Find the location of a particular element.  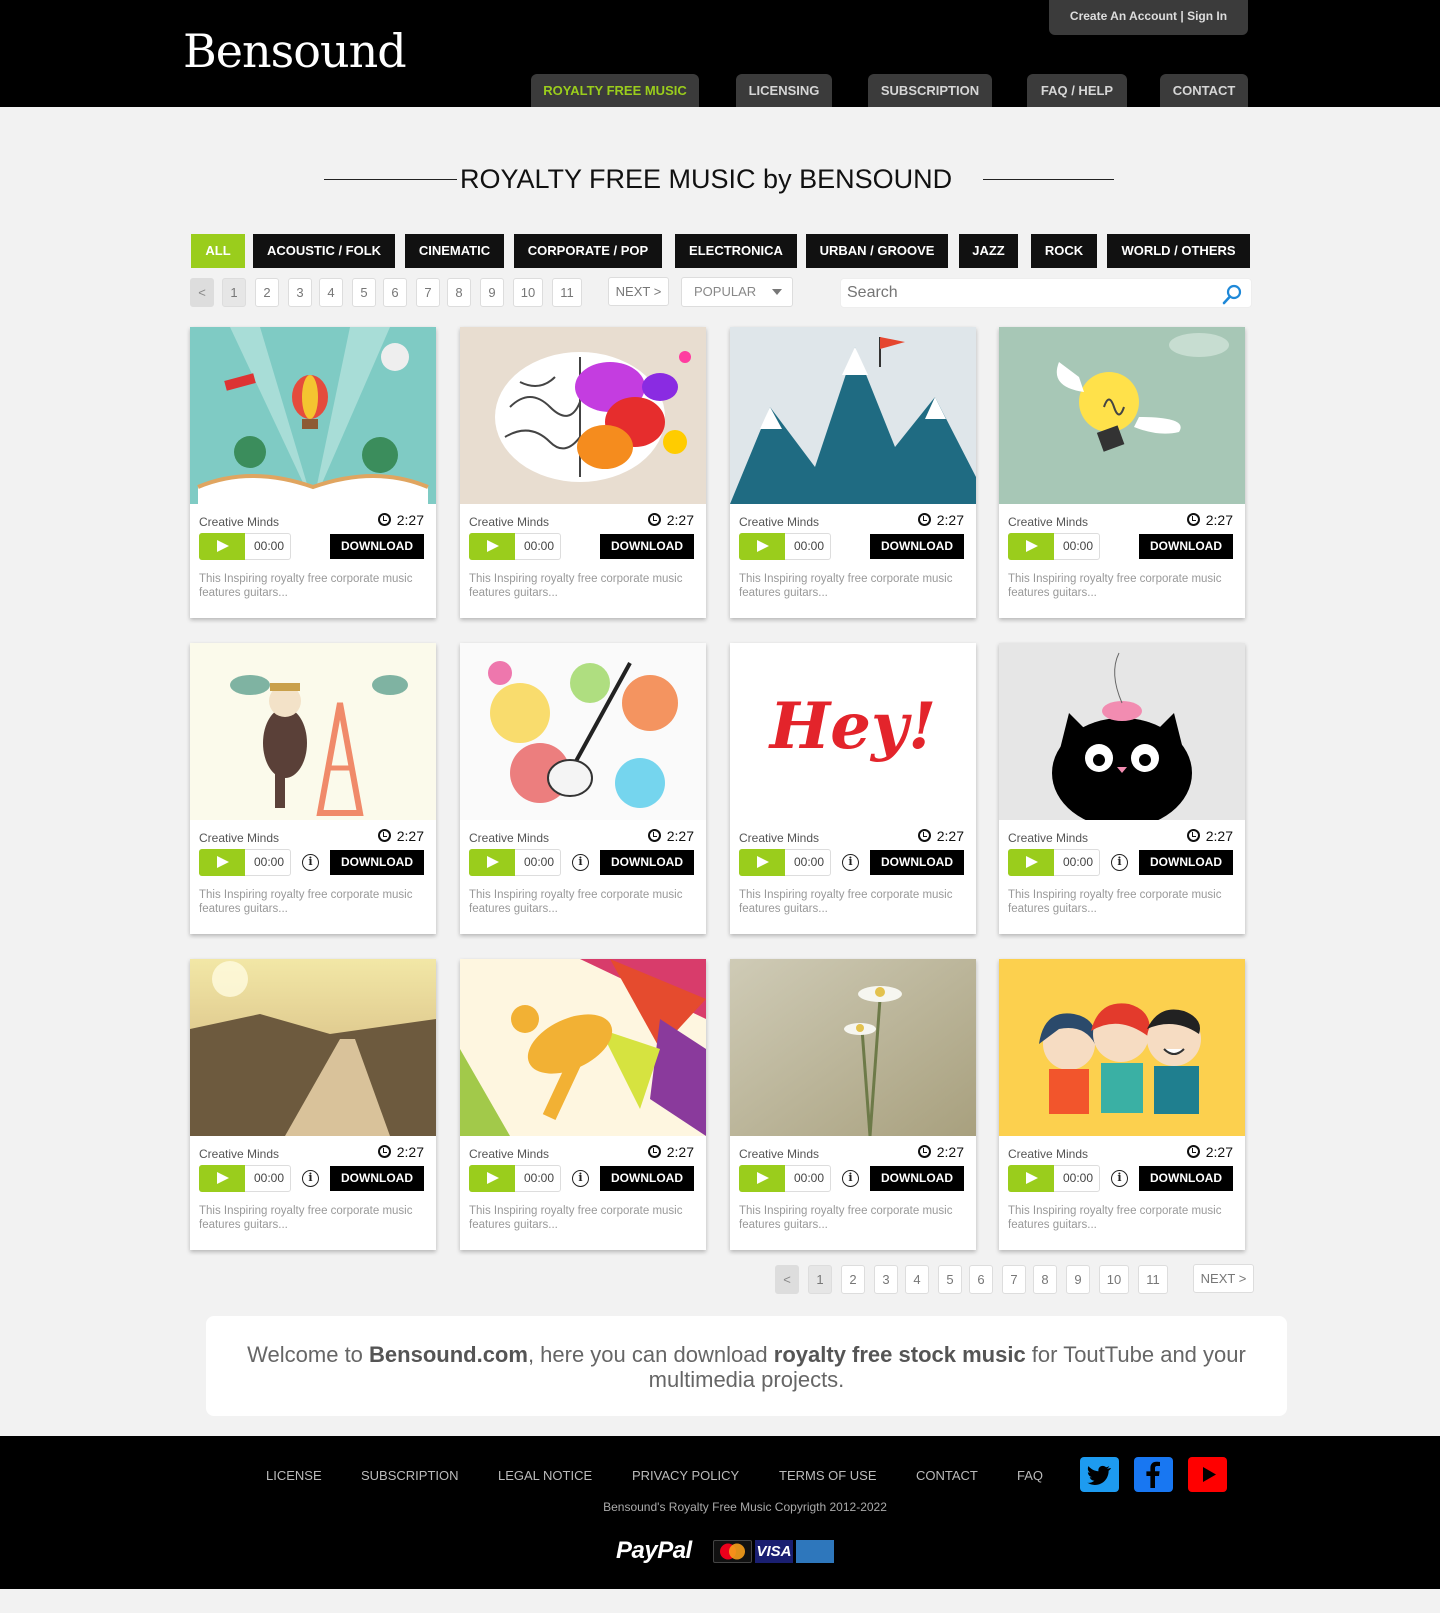

footer-link-contact: CONTACT is located at coordinates (947, 1475).